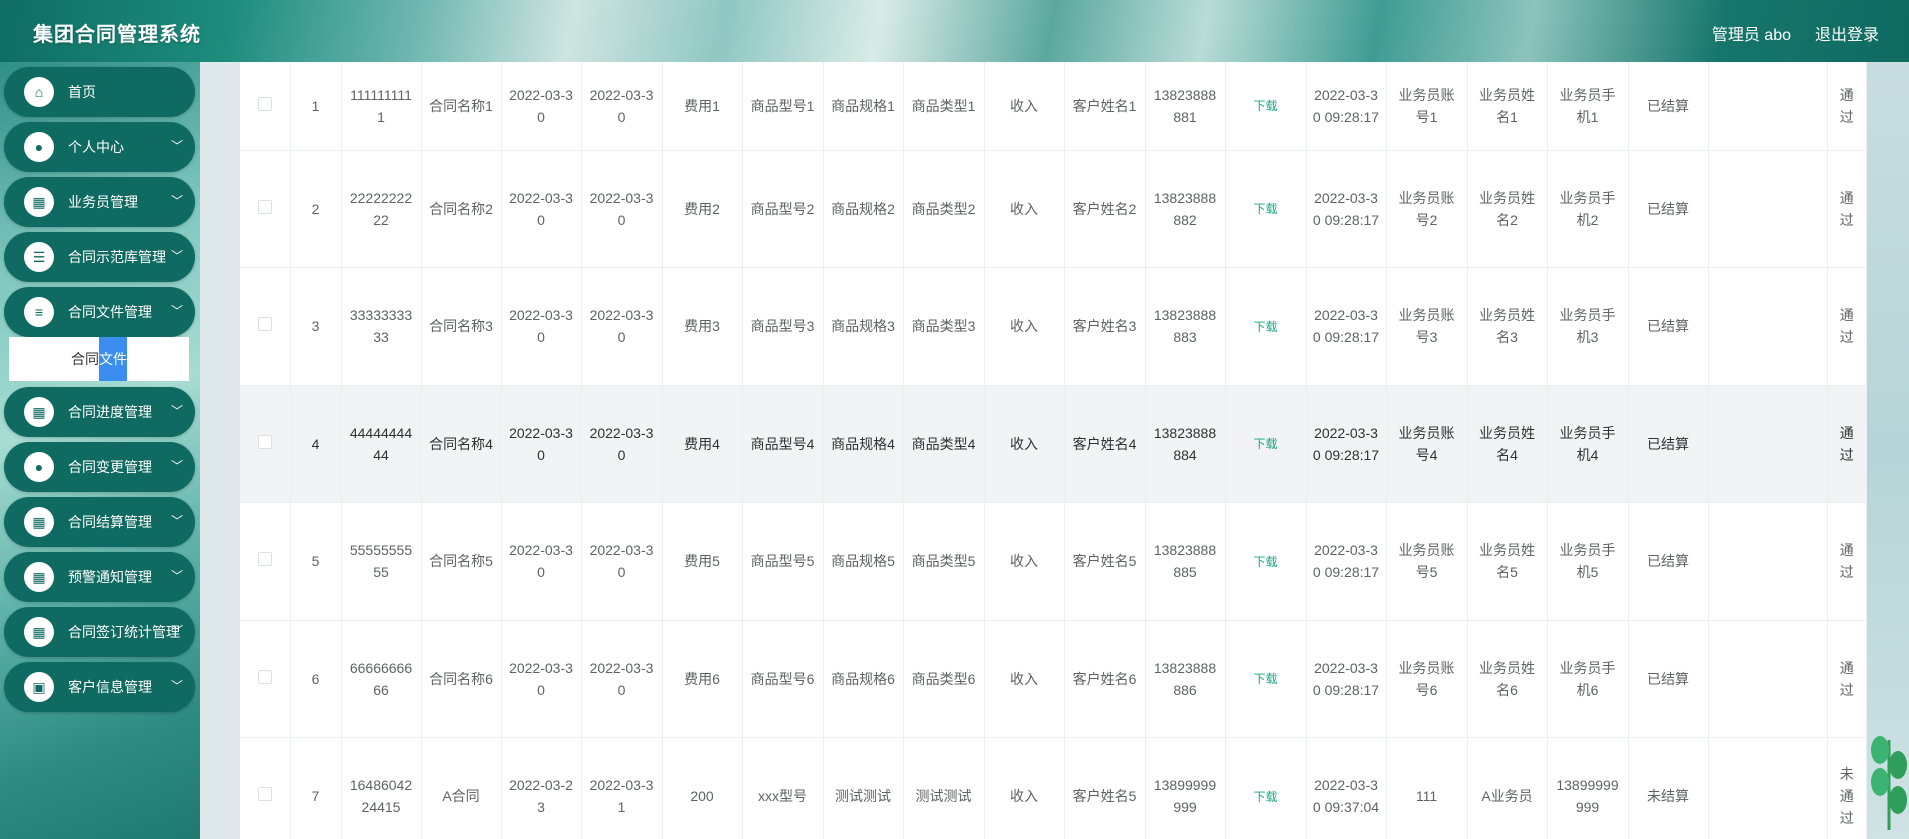 The height and width of the screenshot is (839, 1909). What do you see at coordinates (461, 679) in the screenshot?
I see `table-cell: 合同名称6` at bounding box center [461, 679].